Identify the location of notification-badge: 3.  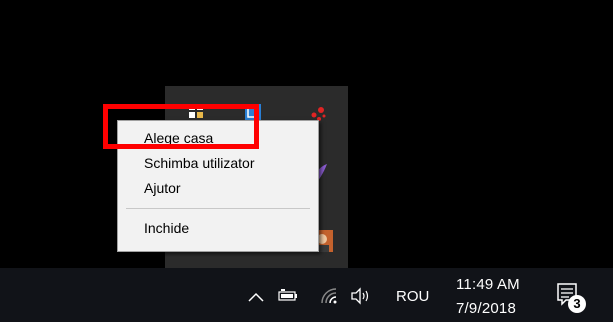
(577, 304).